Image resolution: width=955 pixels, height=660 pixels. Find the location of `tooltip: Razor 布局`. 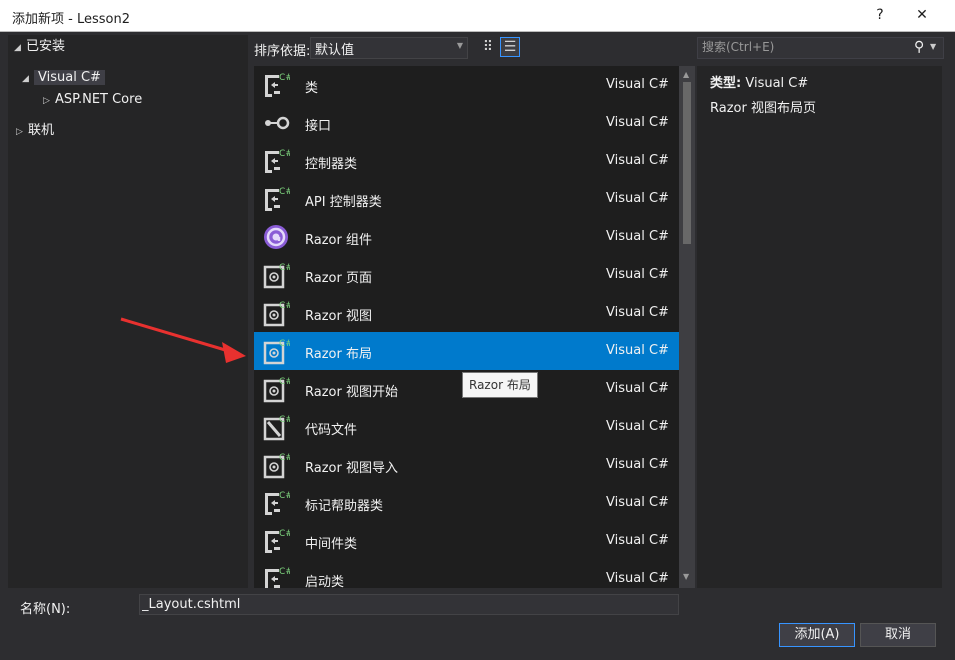

tooltip: Razor 布局 is located at coordinates (500, 385).